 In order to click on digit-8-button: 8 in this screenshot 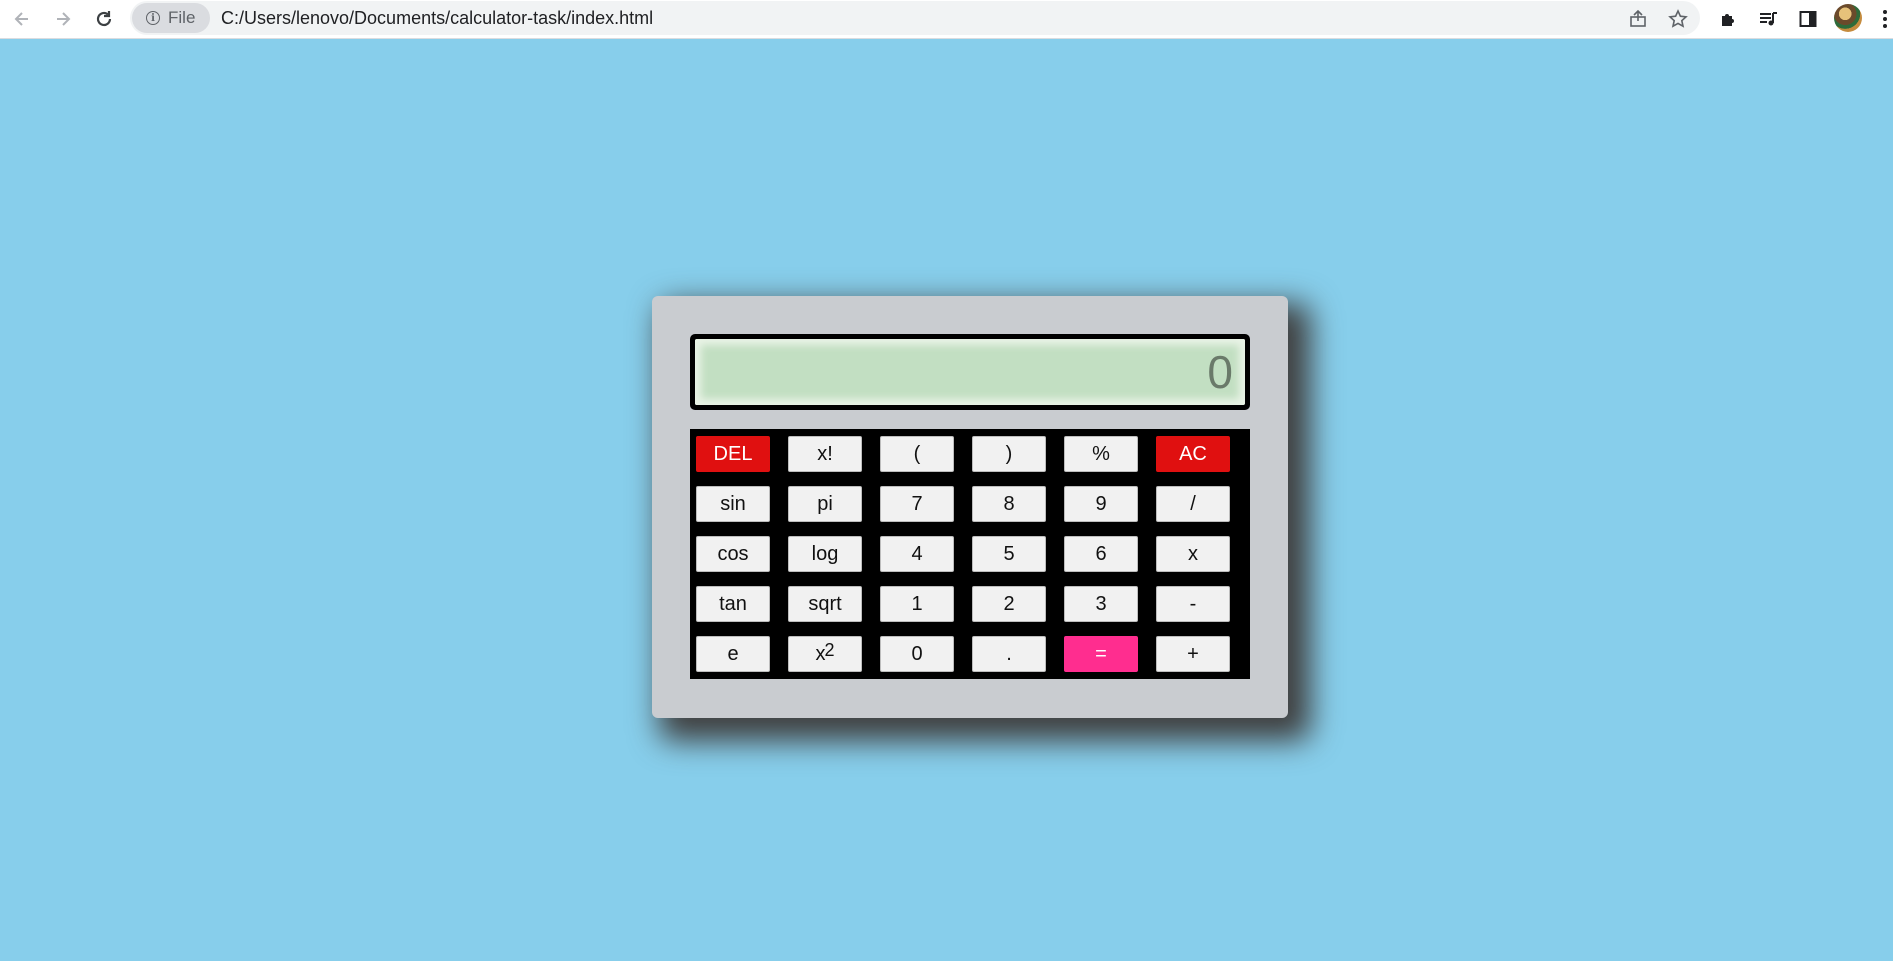, I will do `click(1009, 504)`.